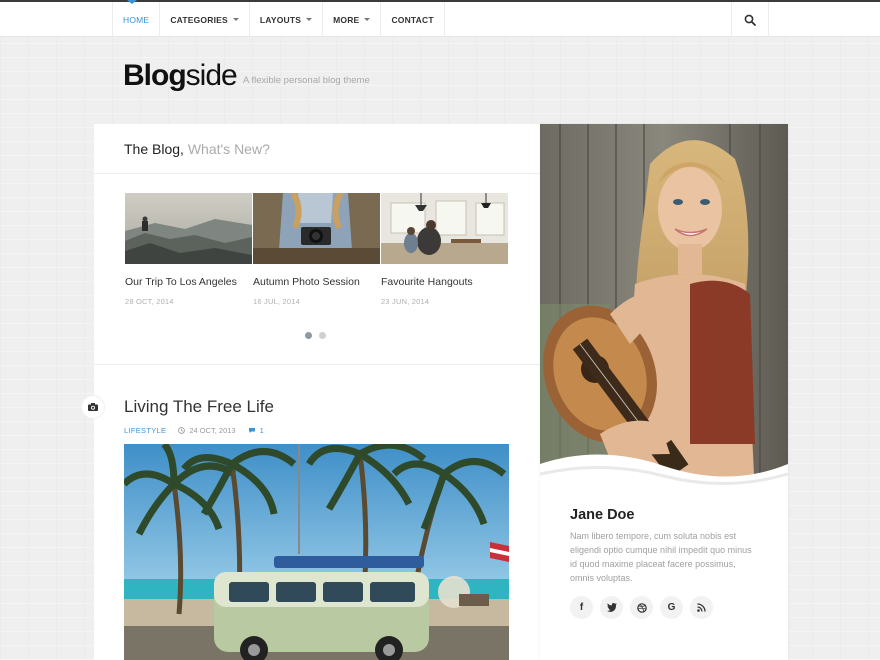 The width and height of the screenshot is (880, 660). I want to click on twitter-icon, so click(611, 607).